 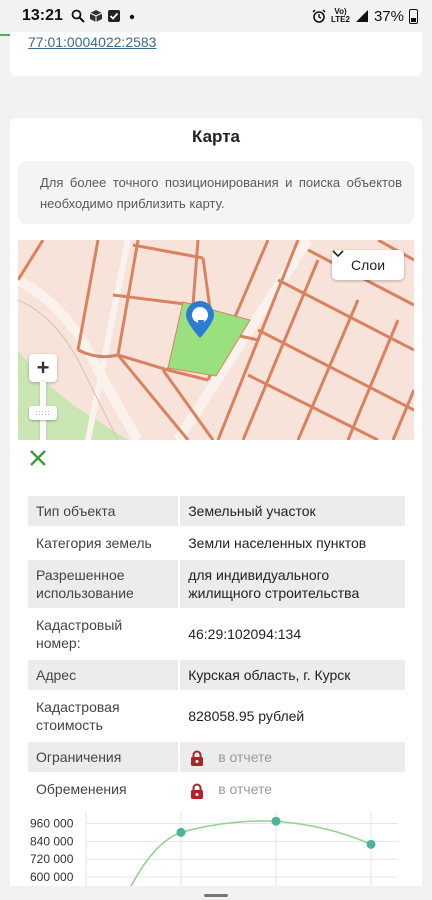 I want to click on layers-label: Слои, so click(x=368, y=265).